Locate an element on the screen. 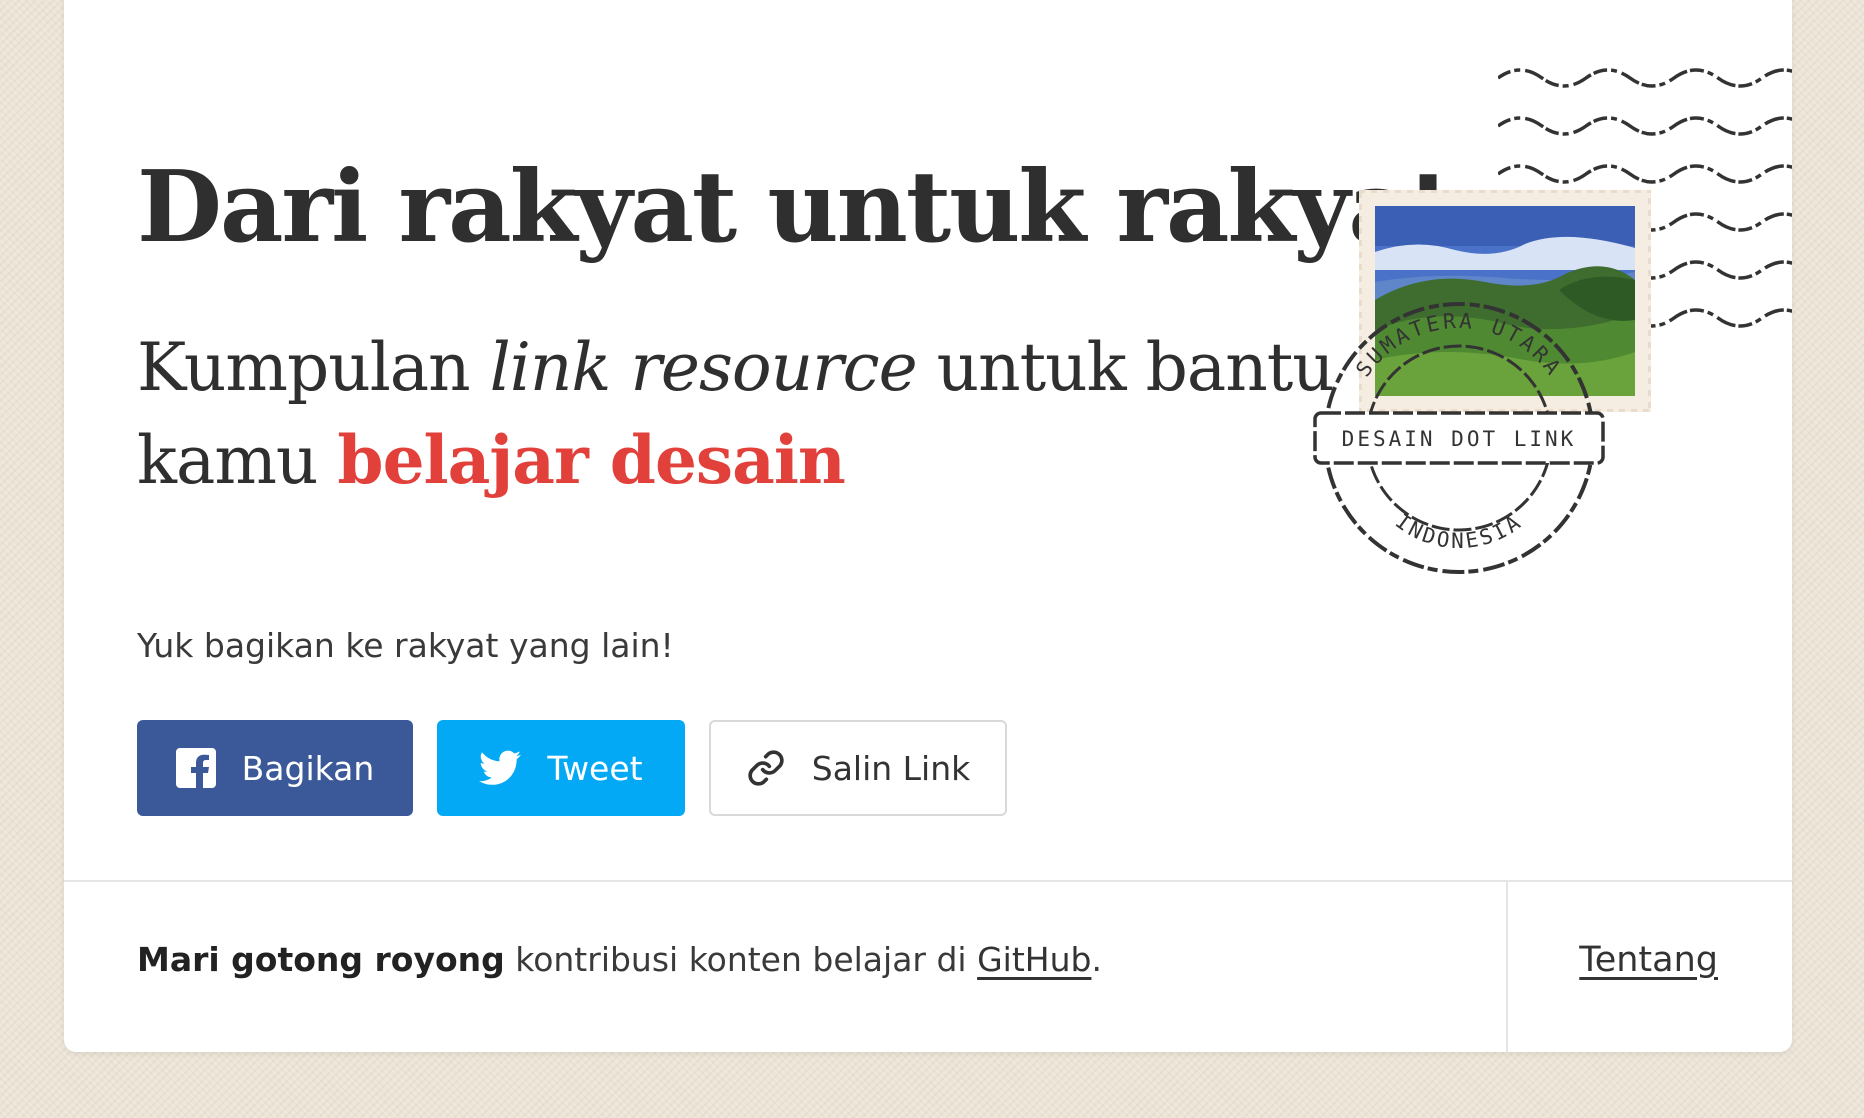 The image size is (1864, 1118). seal-band-text: DESAIN DOT LINK is located at coordinates (1459, 439).